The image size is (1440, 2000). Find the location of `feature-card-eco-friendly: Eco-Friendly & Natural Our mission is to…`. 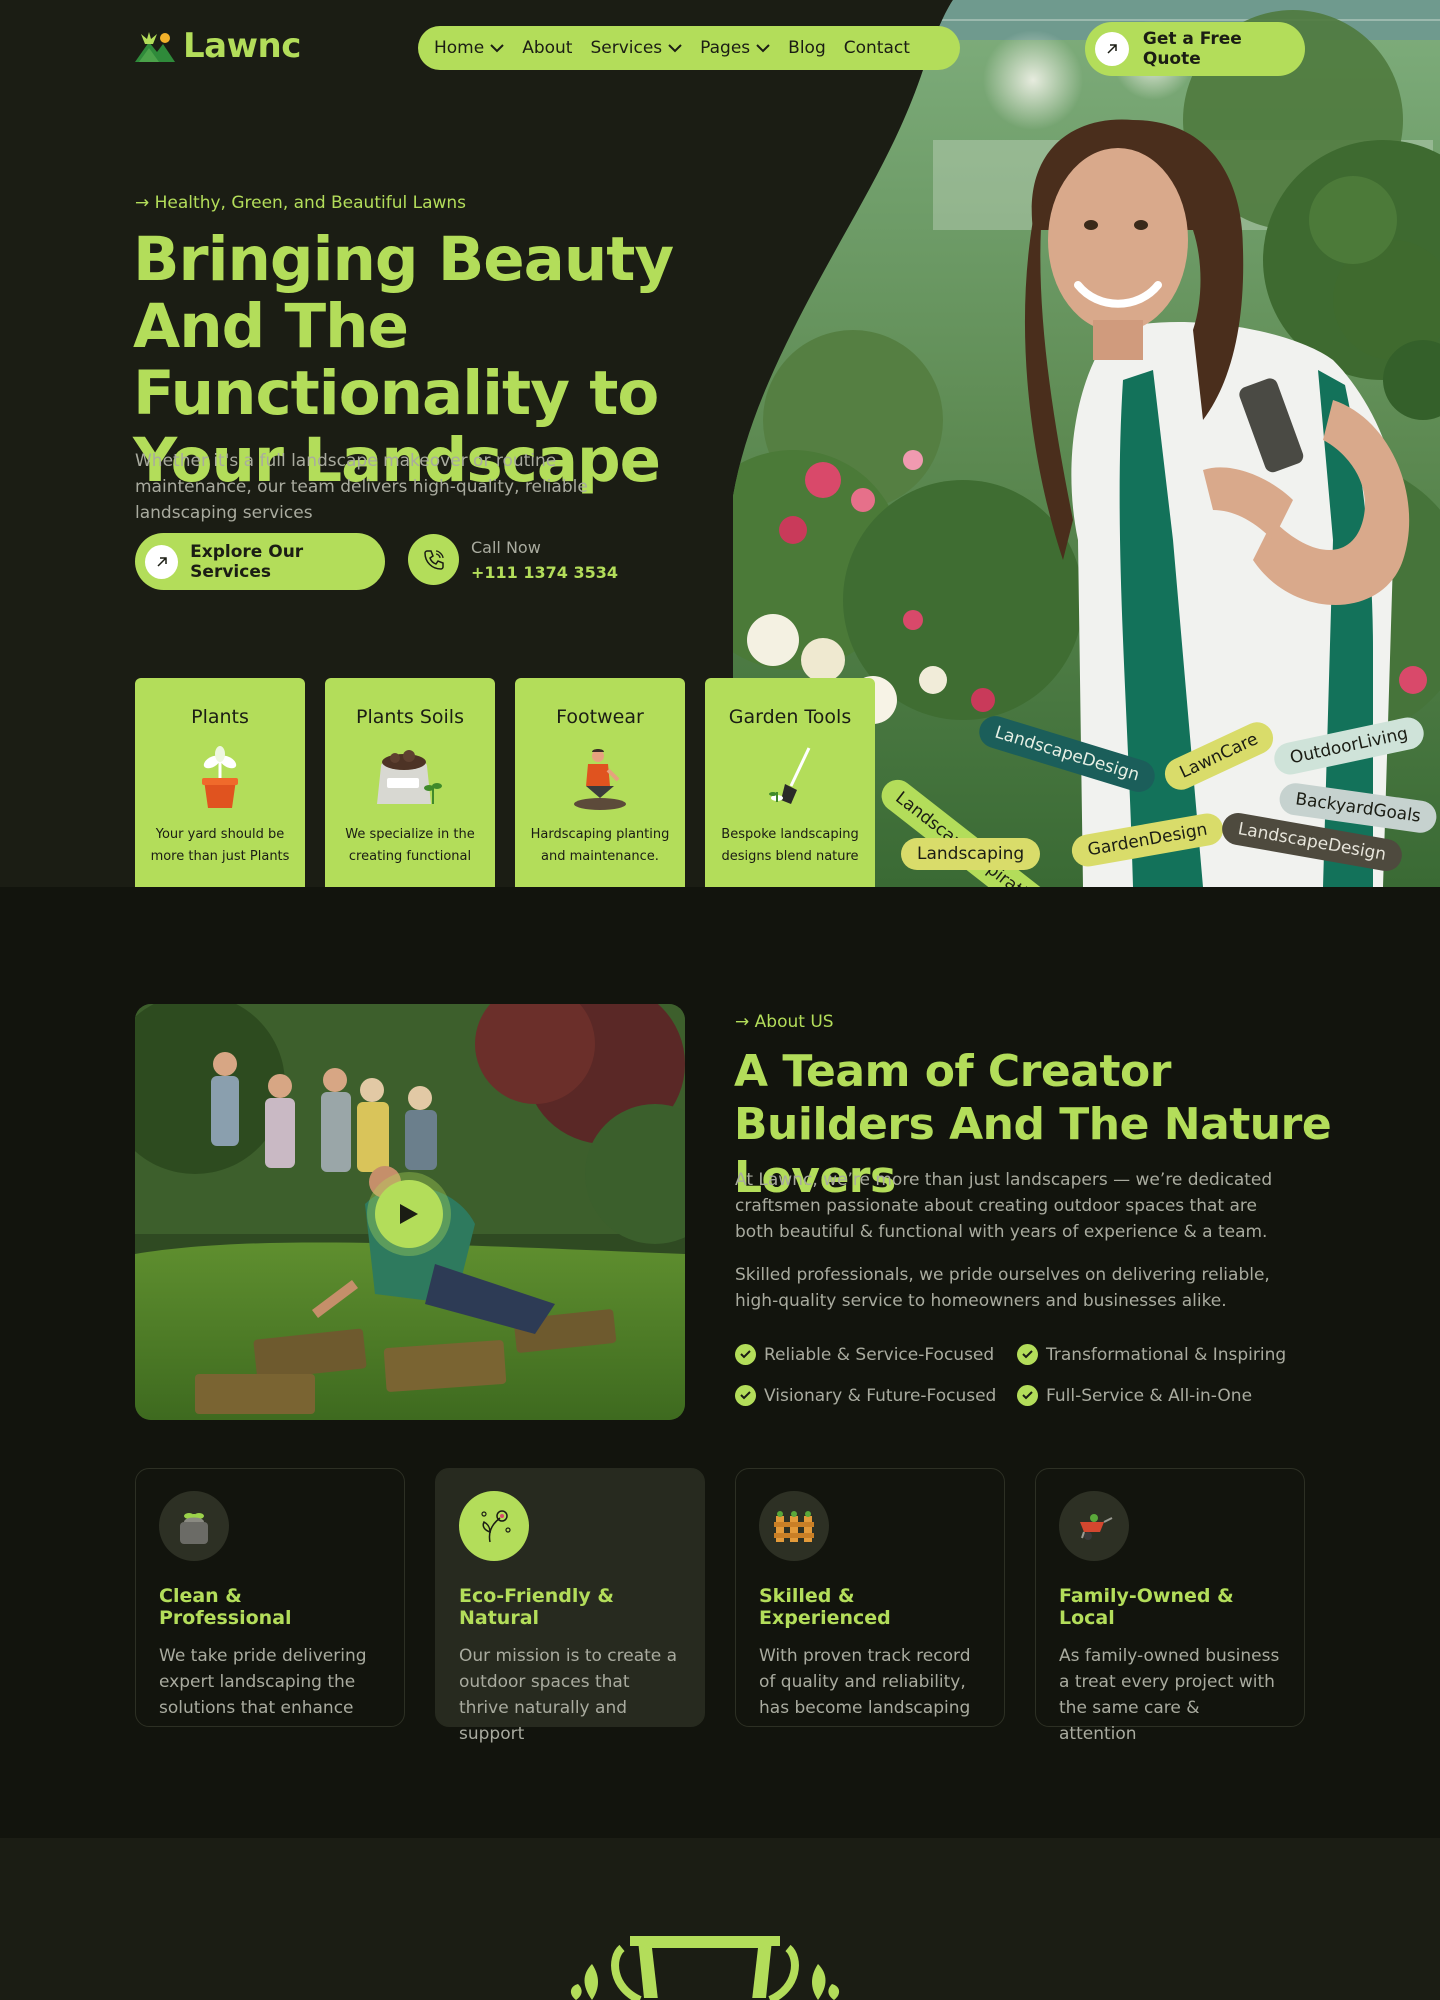

feature-card-eco-friendly: Eco-Friendly & Natural Our mission is to… is located at coordinates (570, 1606).